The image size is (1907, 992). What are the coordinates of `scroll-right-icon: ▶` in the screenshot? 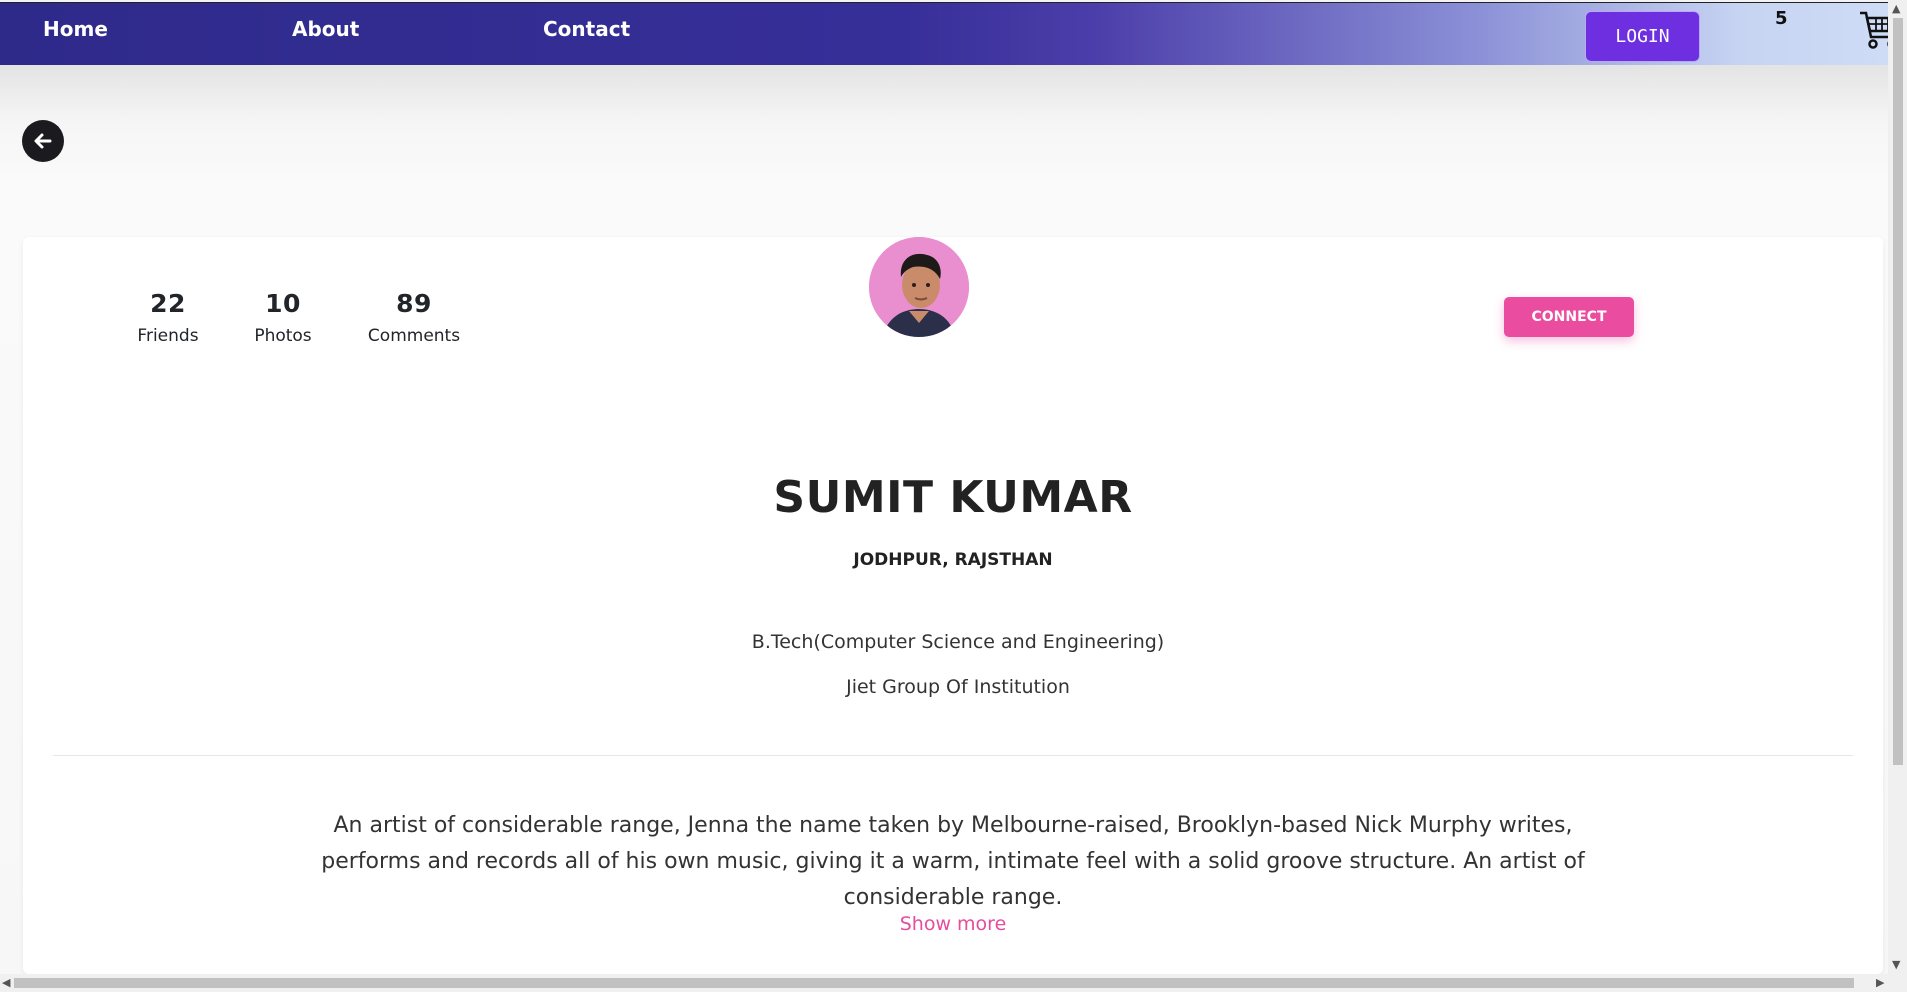 It's located at (1880, 982).